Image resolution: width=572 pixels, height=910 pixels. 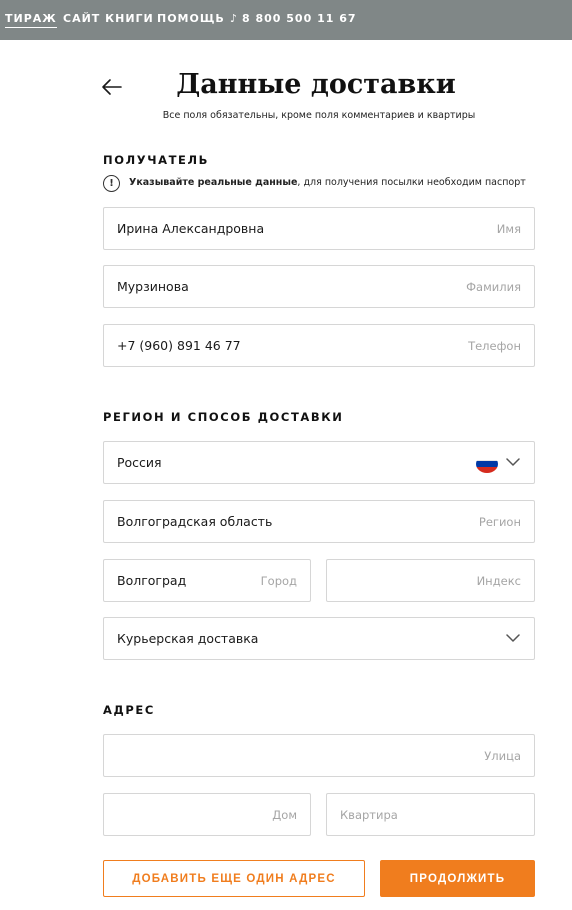 I want to click on region-value: Волгоградская область, so click(x=195, y=521).